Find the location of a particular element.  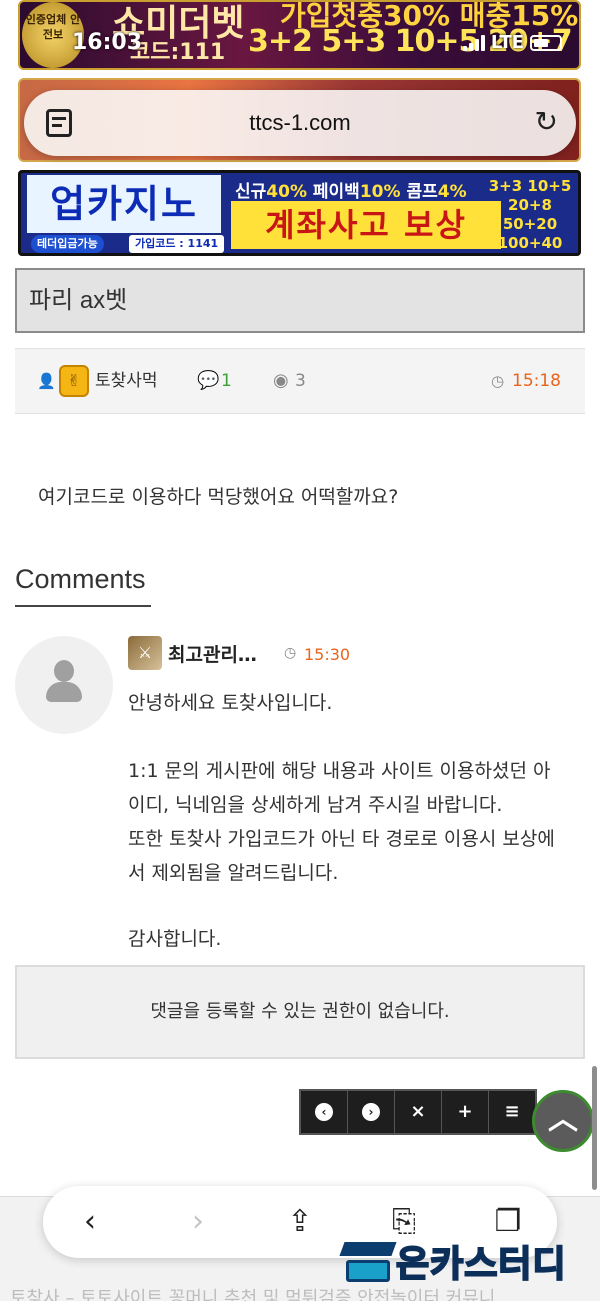

chevron-left-icon: ‹ is located at coordinates (324, 1112).